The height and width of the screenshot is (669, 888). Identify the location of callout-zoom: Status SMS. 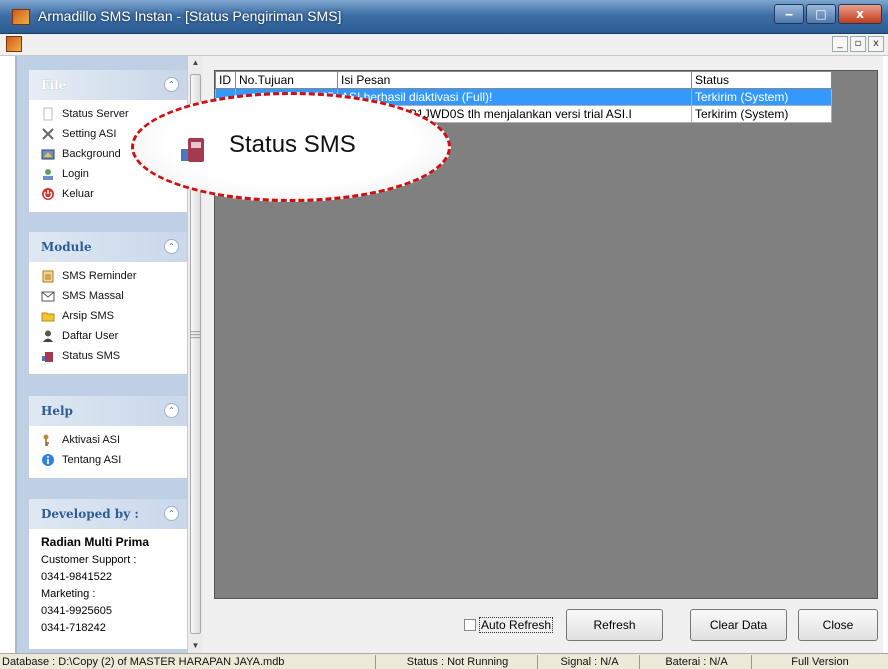
(291, 147).